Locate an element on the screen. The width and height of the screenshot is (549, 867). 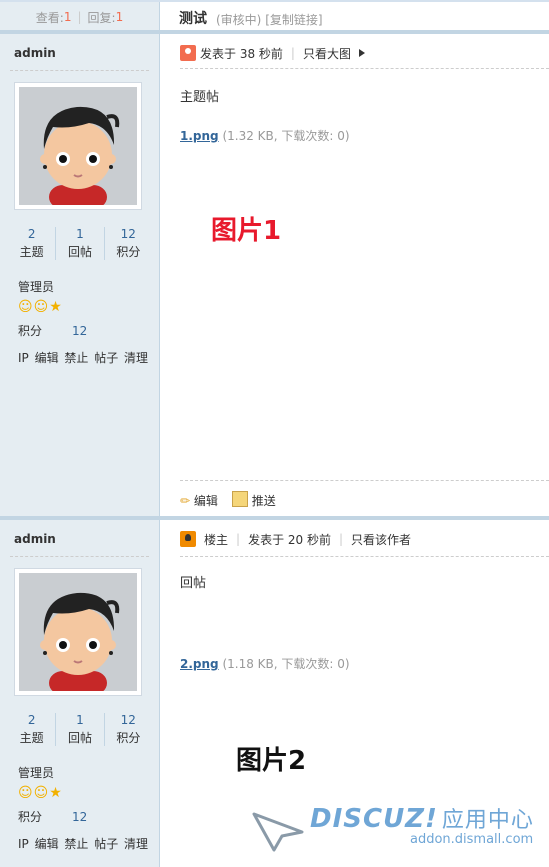
discuz-logo: DISCUZ! 应用中心 is located at coordinates (422, 818).